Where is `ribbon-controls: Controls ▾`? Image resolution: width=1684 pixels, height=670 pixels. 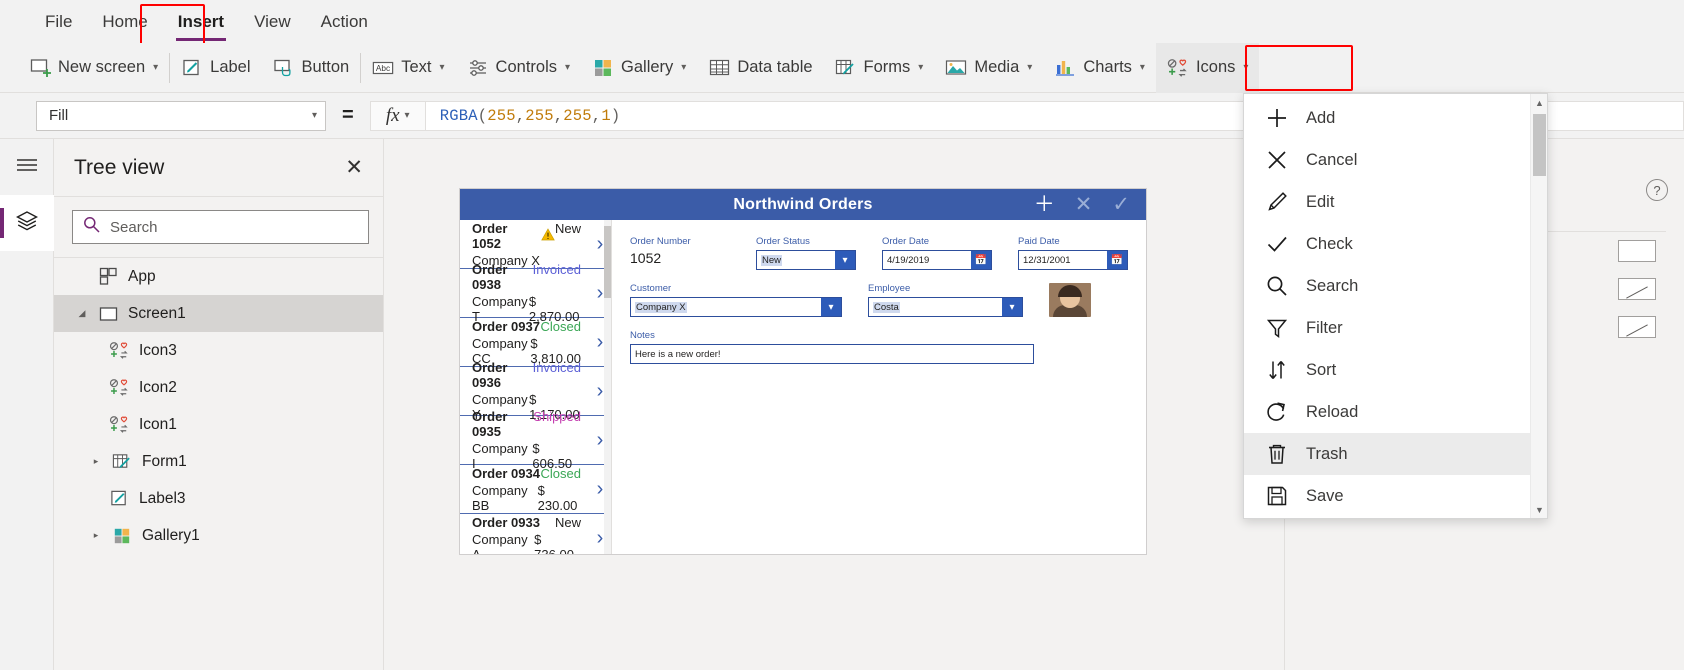 ribbon-controls: Controls ▾ is located at coordinates (518, 68).